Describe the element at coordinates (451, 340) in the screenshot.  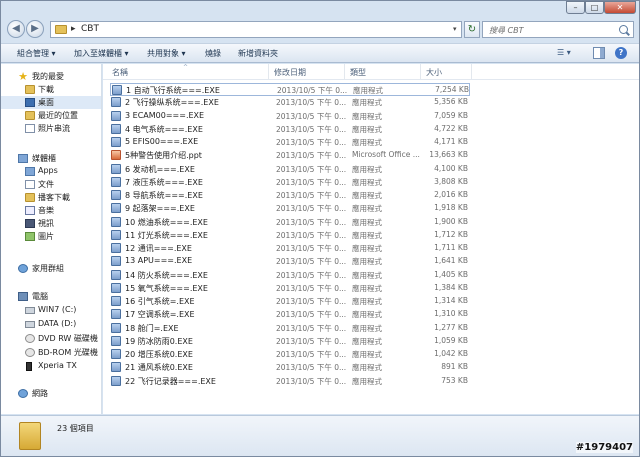
I see `file-size: 1,059 KB` at that location.